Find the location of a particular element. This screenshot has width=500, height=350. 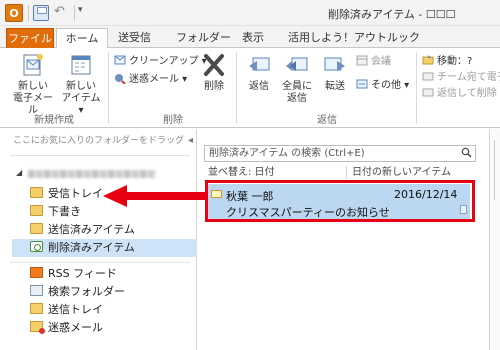

folder-label: 迷惑メール is located at coordinates (75, 327).